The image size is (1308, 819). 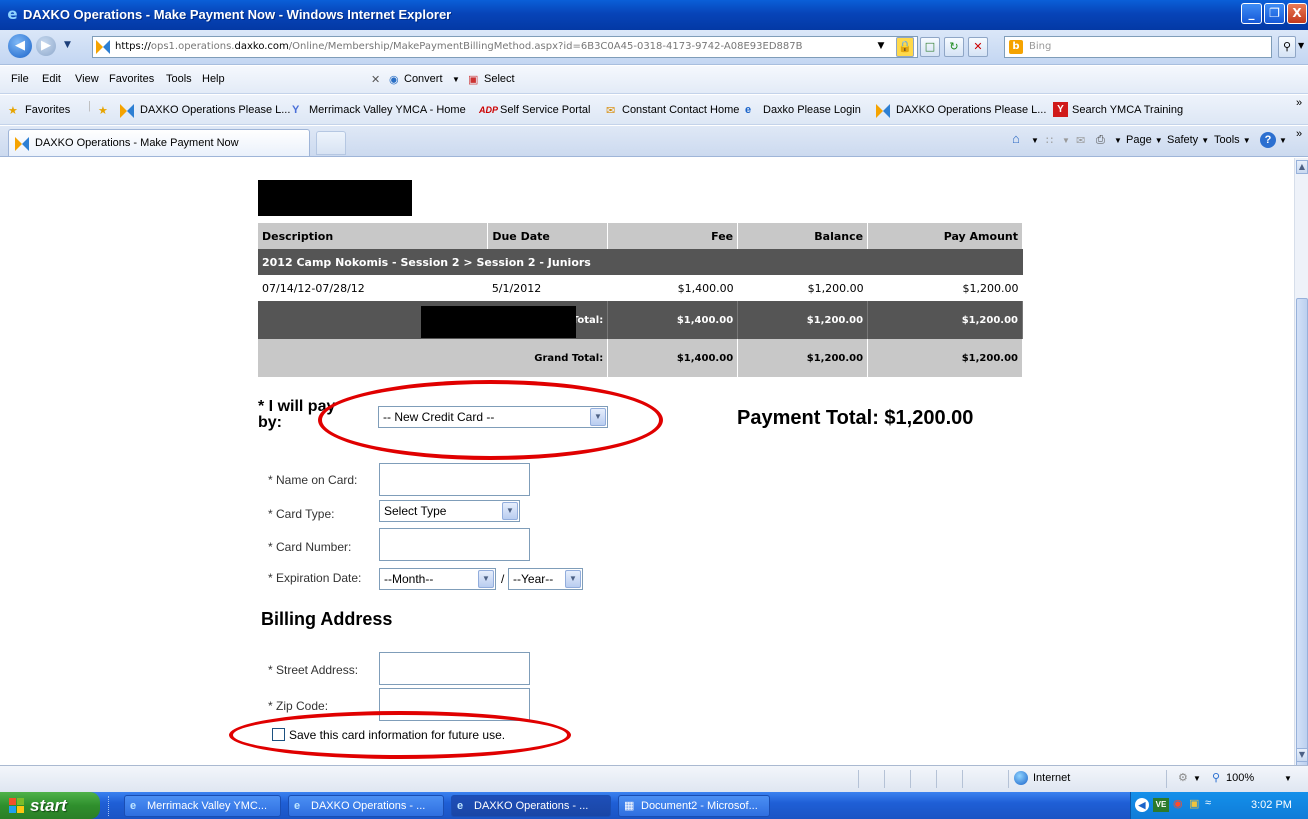 What do you see at coordinates (110, 806) in the screenshot?
I see `taskbar-grip` at bounding box center [110, 806].